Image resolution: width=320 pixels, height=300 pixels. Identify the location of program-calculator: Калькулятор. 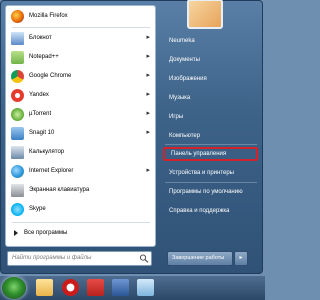
(80, 152).